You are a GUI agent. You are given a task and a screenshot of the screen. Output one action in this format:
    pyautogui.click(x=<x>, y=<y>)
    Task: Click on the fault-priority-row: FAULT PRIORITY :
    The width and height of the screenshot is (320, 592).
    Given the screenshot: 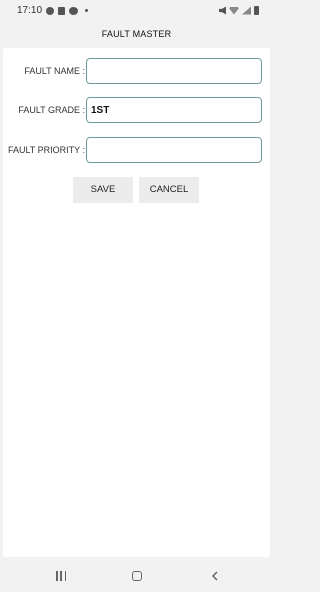 What is the action you would take?
    pyautogui.click(x=136, y=150)
    